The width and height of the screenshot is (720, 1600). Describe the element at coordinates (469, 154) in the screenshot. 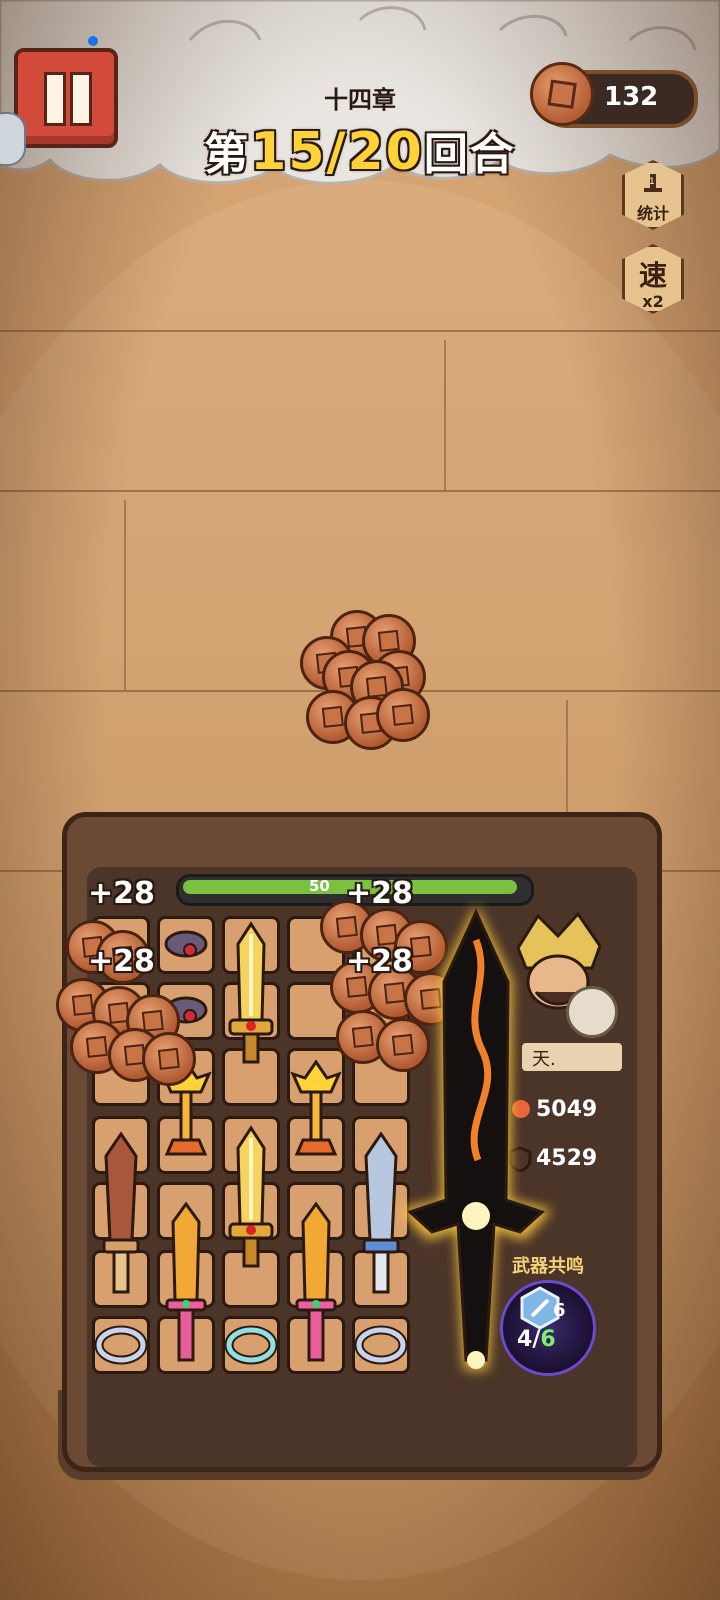

I see `round-suffix: 回合` at that location.